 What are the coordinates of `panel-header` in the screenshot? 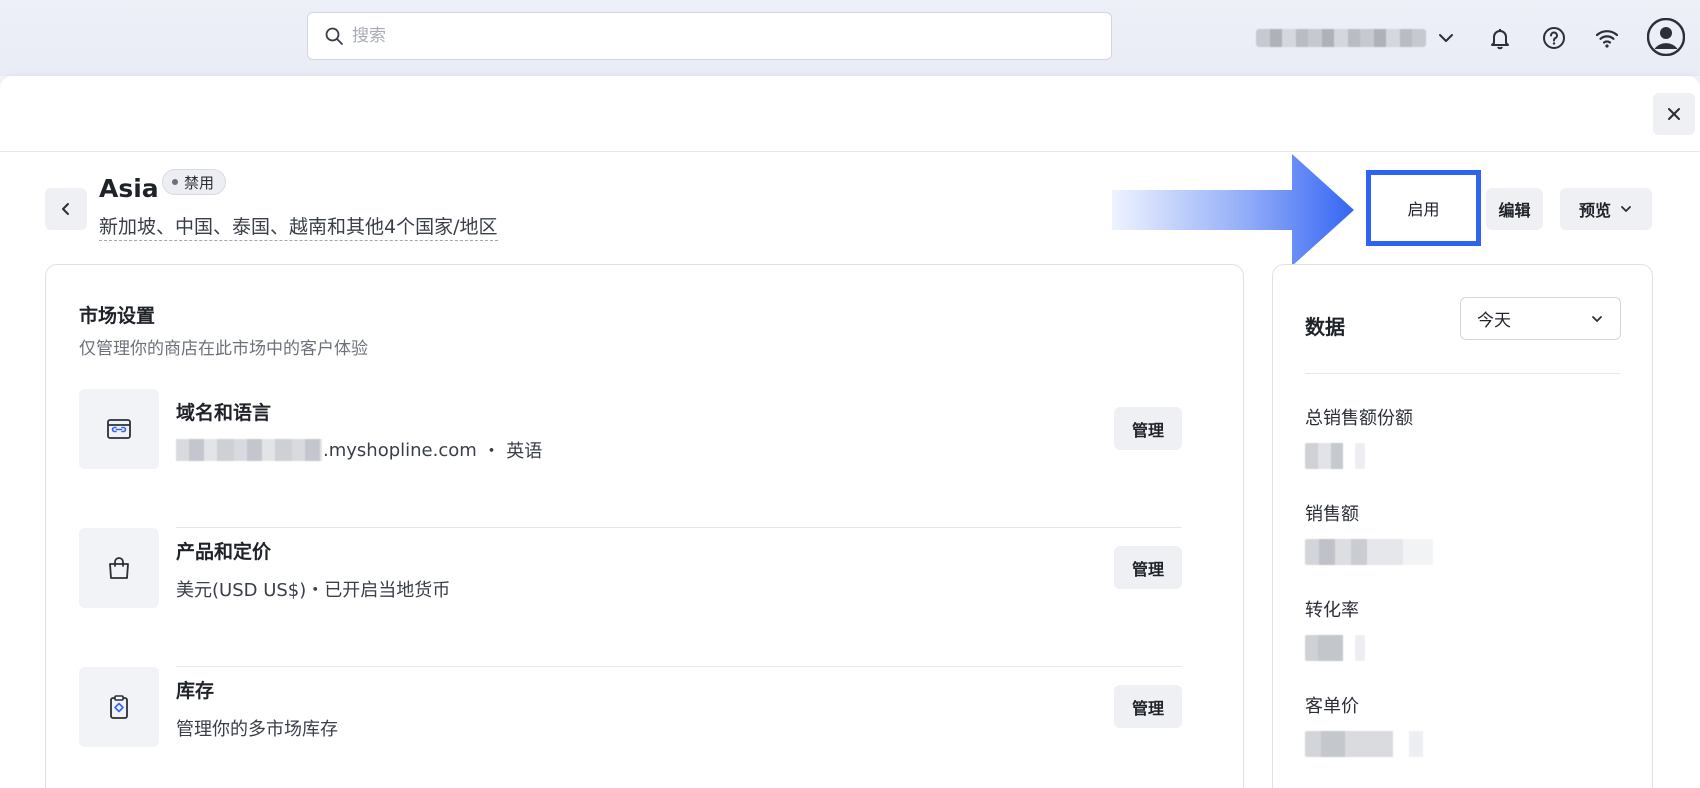 It's located at (850, 114).